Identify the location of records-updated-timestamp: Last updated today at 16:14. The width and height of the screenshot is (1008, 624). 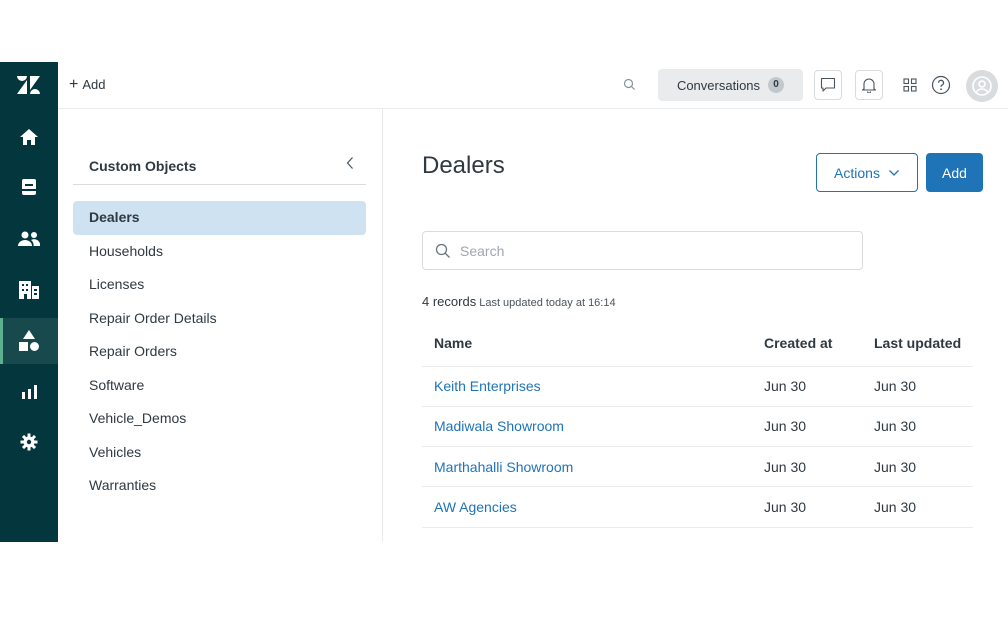
(547, 303).